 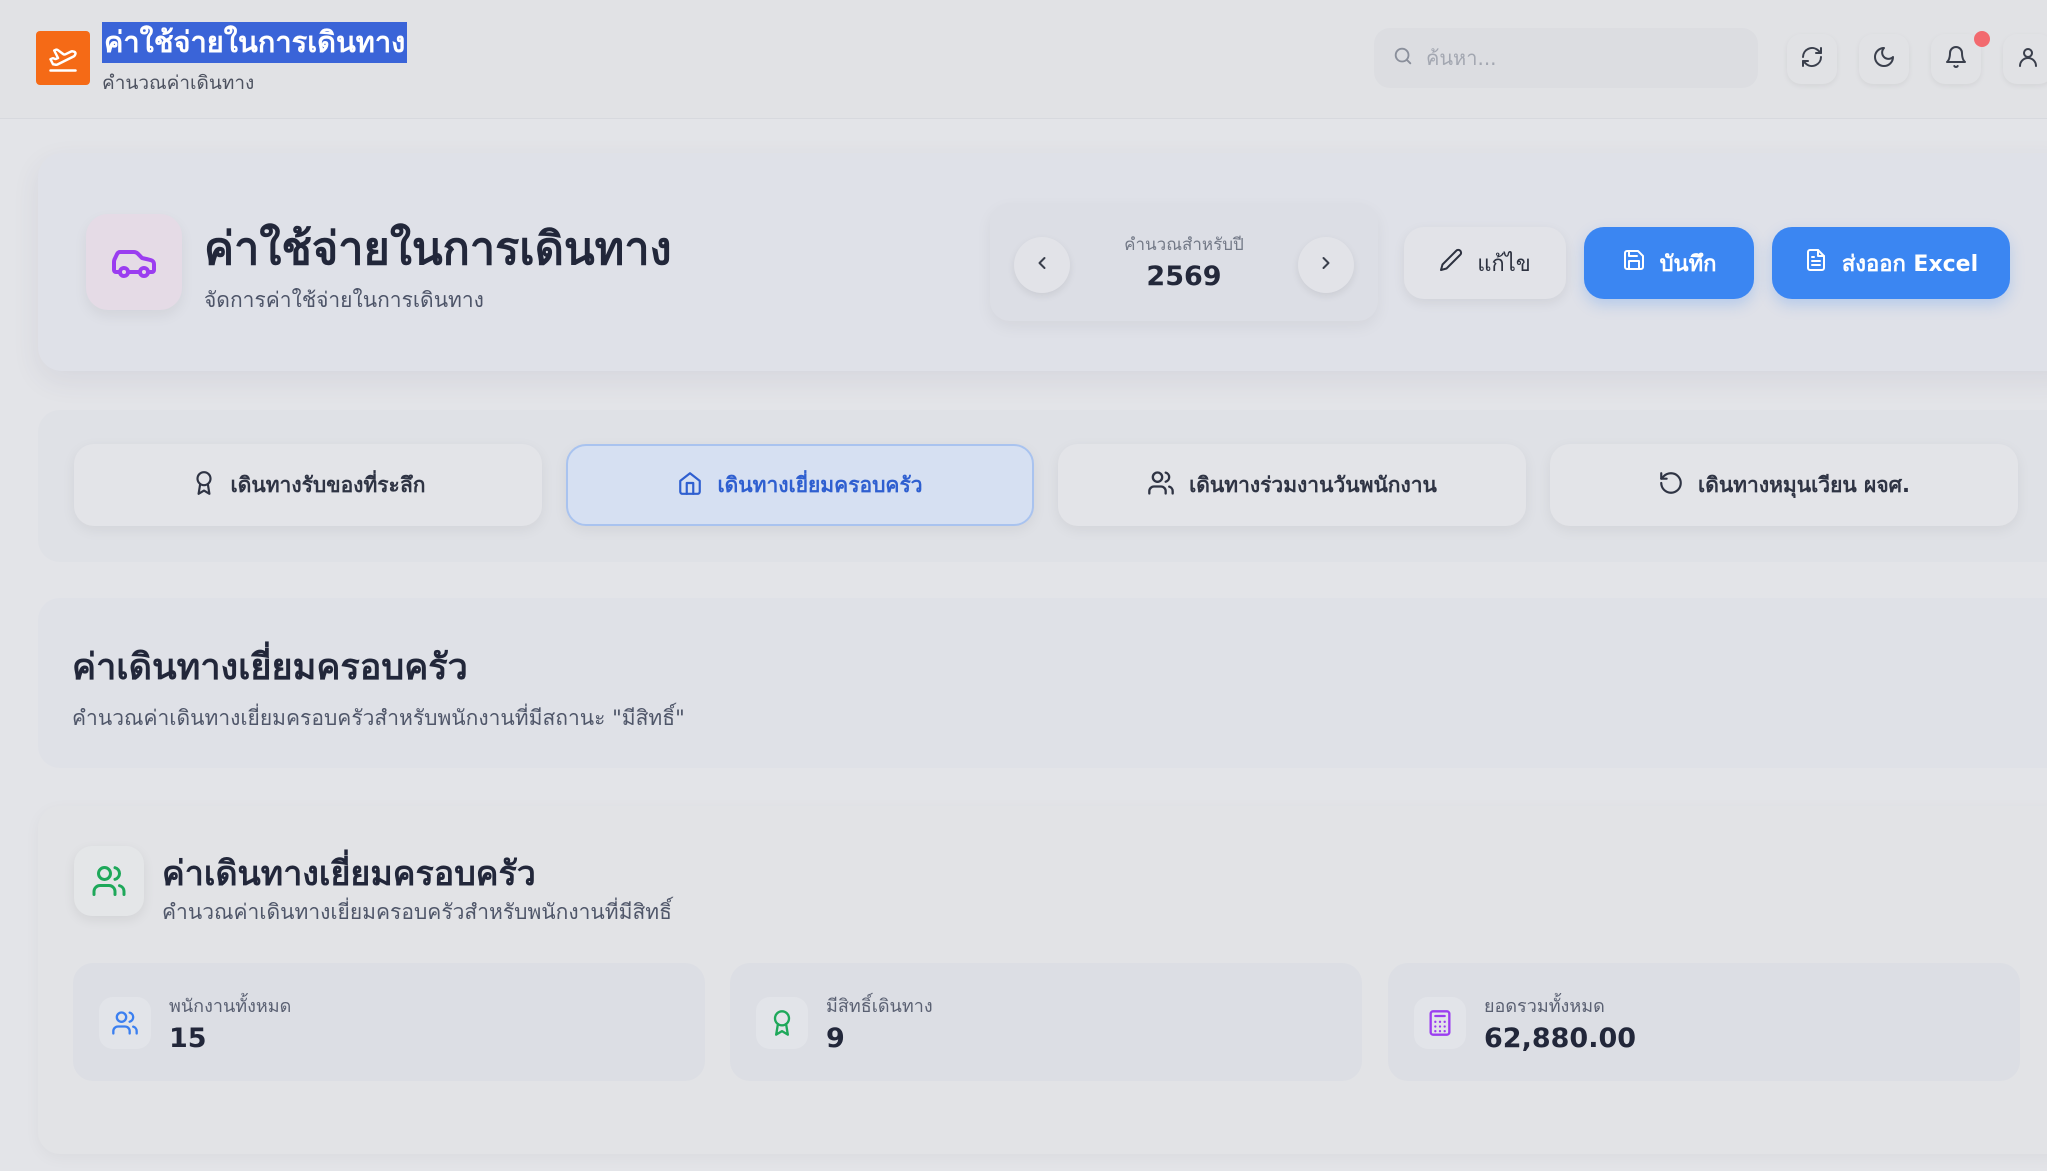 What do you see at coordinates (1184, 262) in the screenshot?
I see `year-selector: คำนวณสำหรับปี 2569` at bounding box center [1184, 262].